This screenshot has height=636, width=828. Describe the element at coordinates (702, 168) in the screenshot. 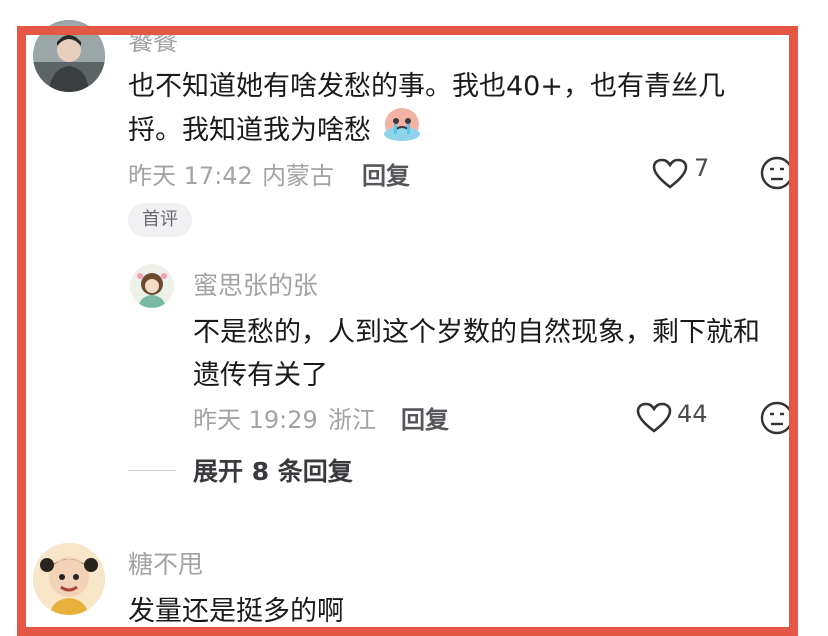

I see `like-count: 7` at that location.